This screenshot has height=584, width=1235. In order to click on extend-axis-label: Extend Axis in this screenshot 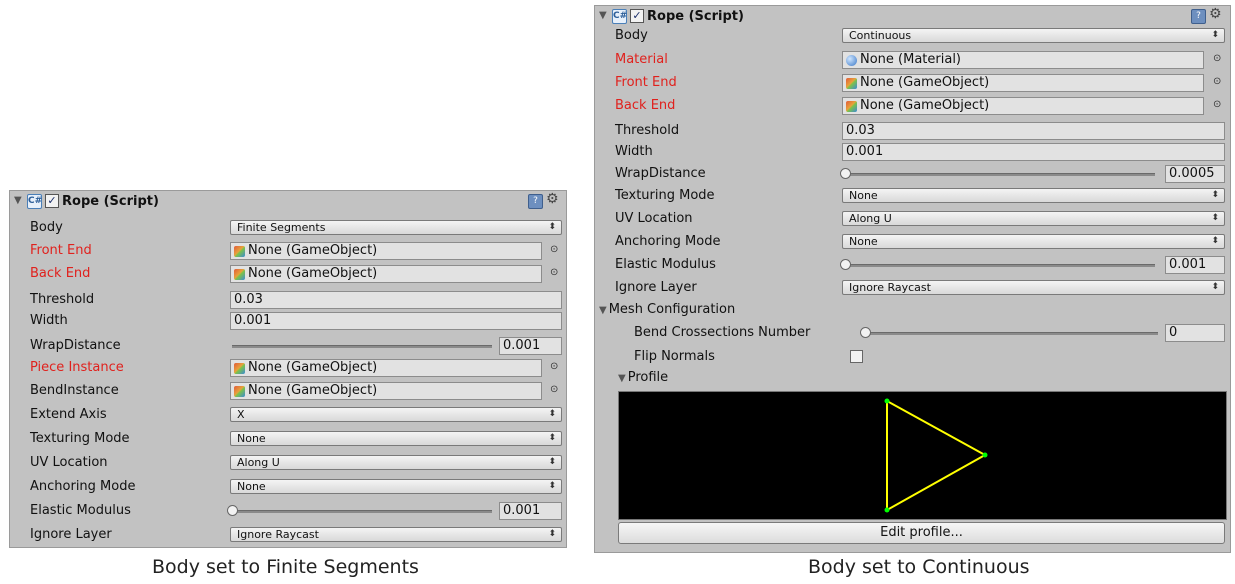, I will do `click(68, 414)`.